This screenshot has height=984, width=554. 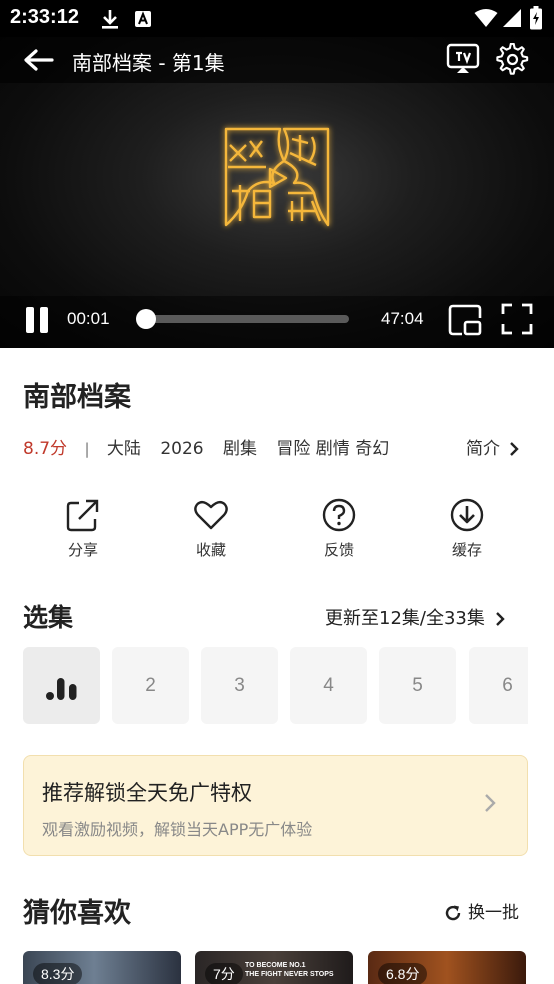 I want to click on share-label: 分享, so click(x=82, y=550).